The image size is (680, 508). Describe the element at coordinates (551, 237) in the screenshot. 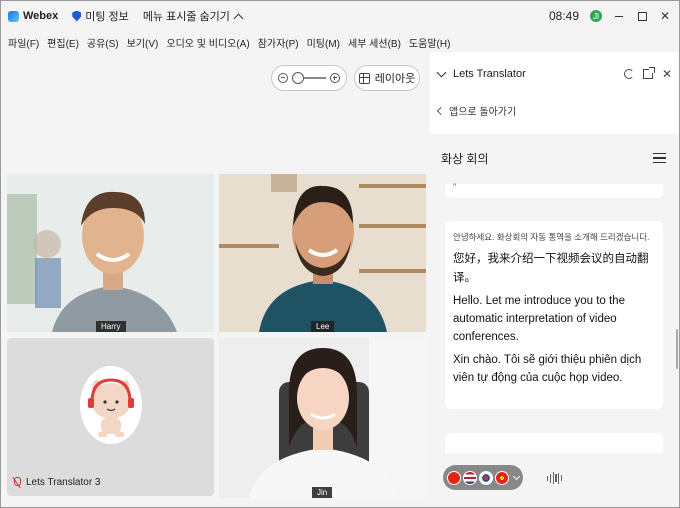

I see `korean-source-text: 안녕하세요. 화상회의 자동 통역을 소개해 드리겠습니다.` at that location.